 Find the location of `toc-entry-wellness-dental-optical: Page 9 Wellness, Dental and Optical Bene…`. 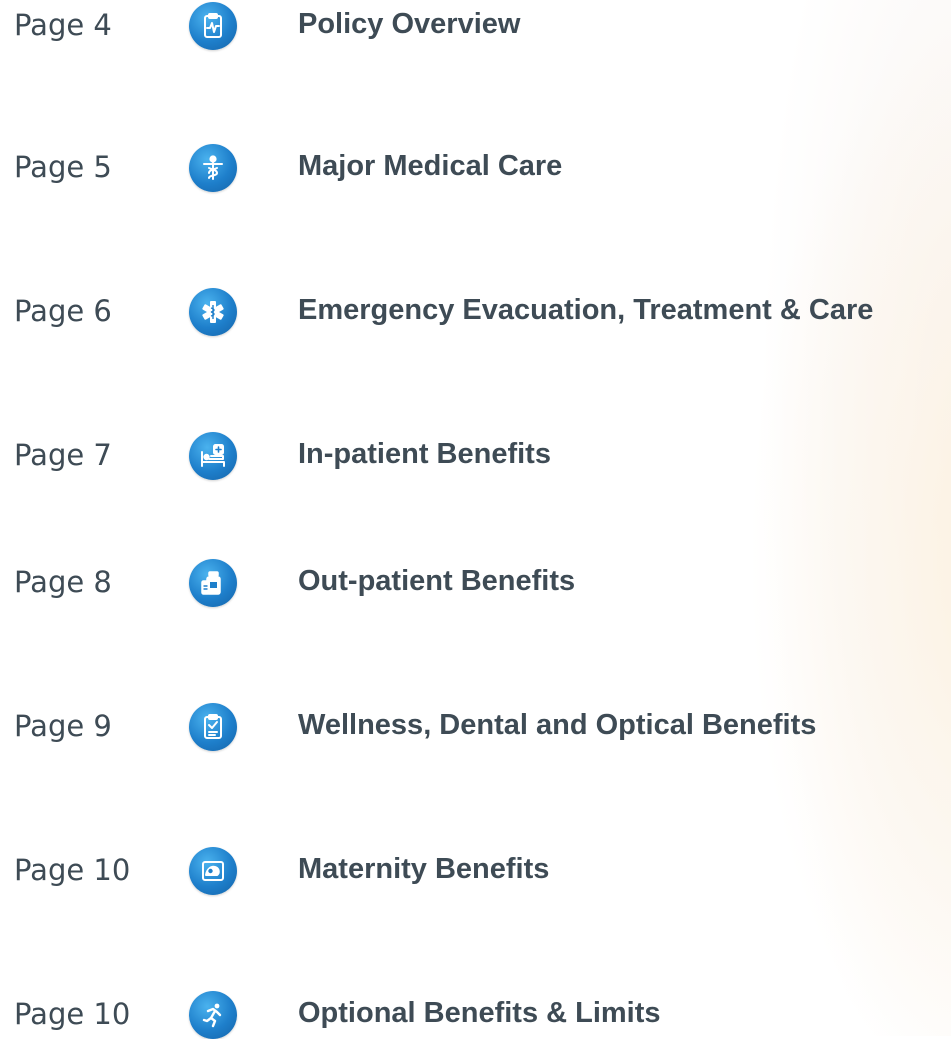

toc-entry-wellness-dental-optical: Page 9 Wellness, Dental and Optical Bene… is located at coordinates (475, 726).